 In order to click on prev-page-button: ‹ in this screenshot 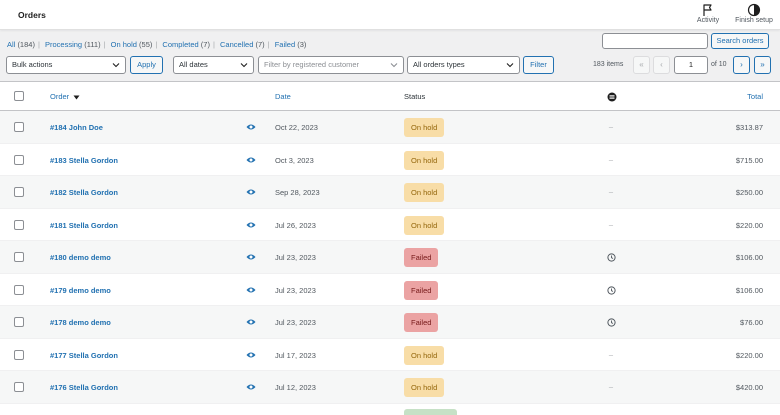, I will do `click(661, 65)`.